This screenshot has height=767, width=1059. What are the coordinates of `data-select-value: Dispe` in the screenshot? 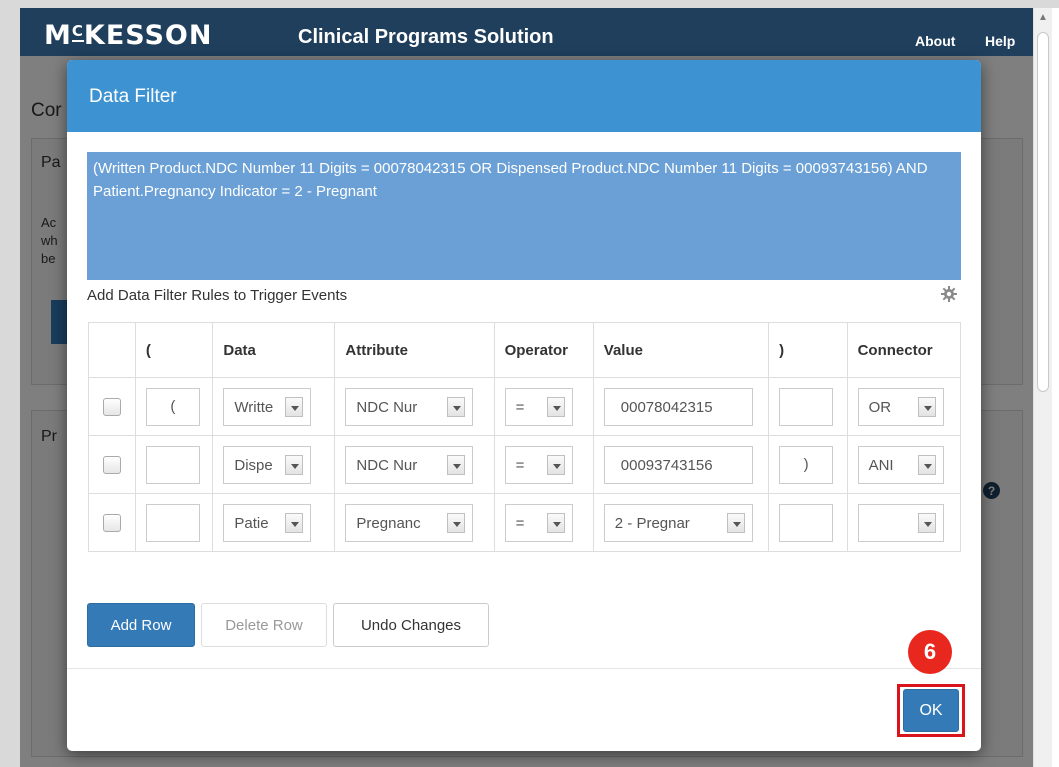 It's located at (253, 465).